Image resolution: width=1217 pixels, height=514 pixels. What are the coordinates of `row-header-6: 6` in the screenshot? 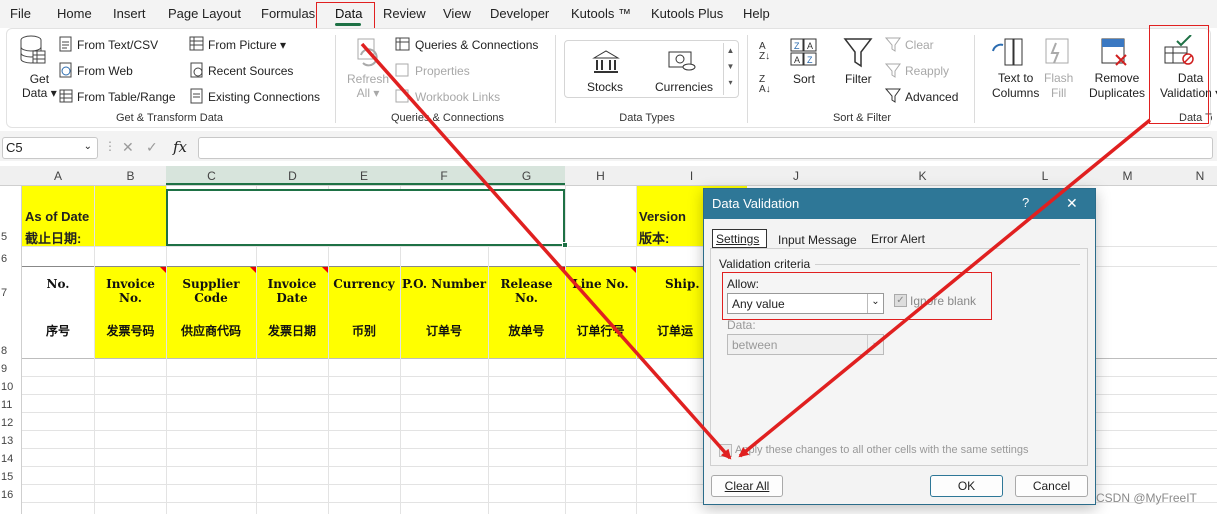 It's located at (11, 259).